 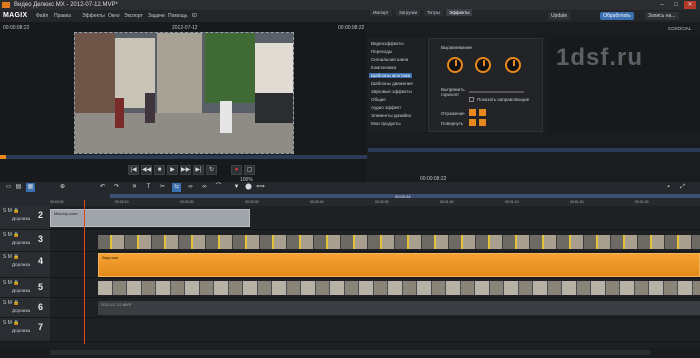 I want to click on guides-checkbox, so click(x=471, y=99).